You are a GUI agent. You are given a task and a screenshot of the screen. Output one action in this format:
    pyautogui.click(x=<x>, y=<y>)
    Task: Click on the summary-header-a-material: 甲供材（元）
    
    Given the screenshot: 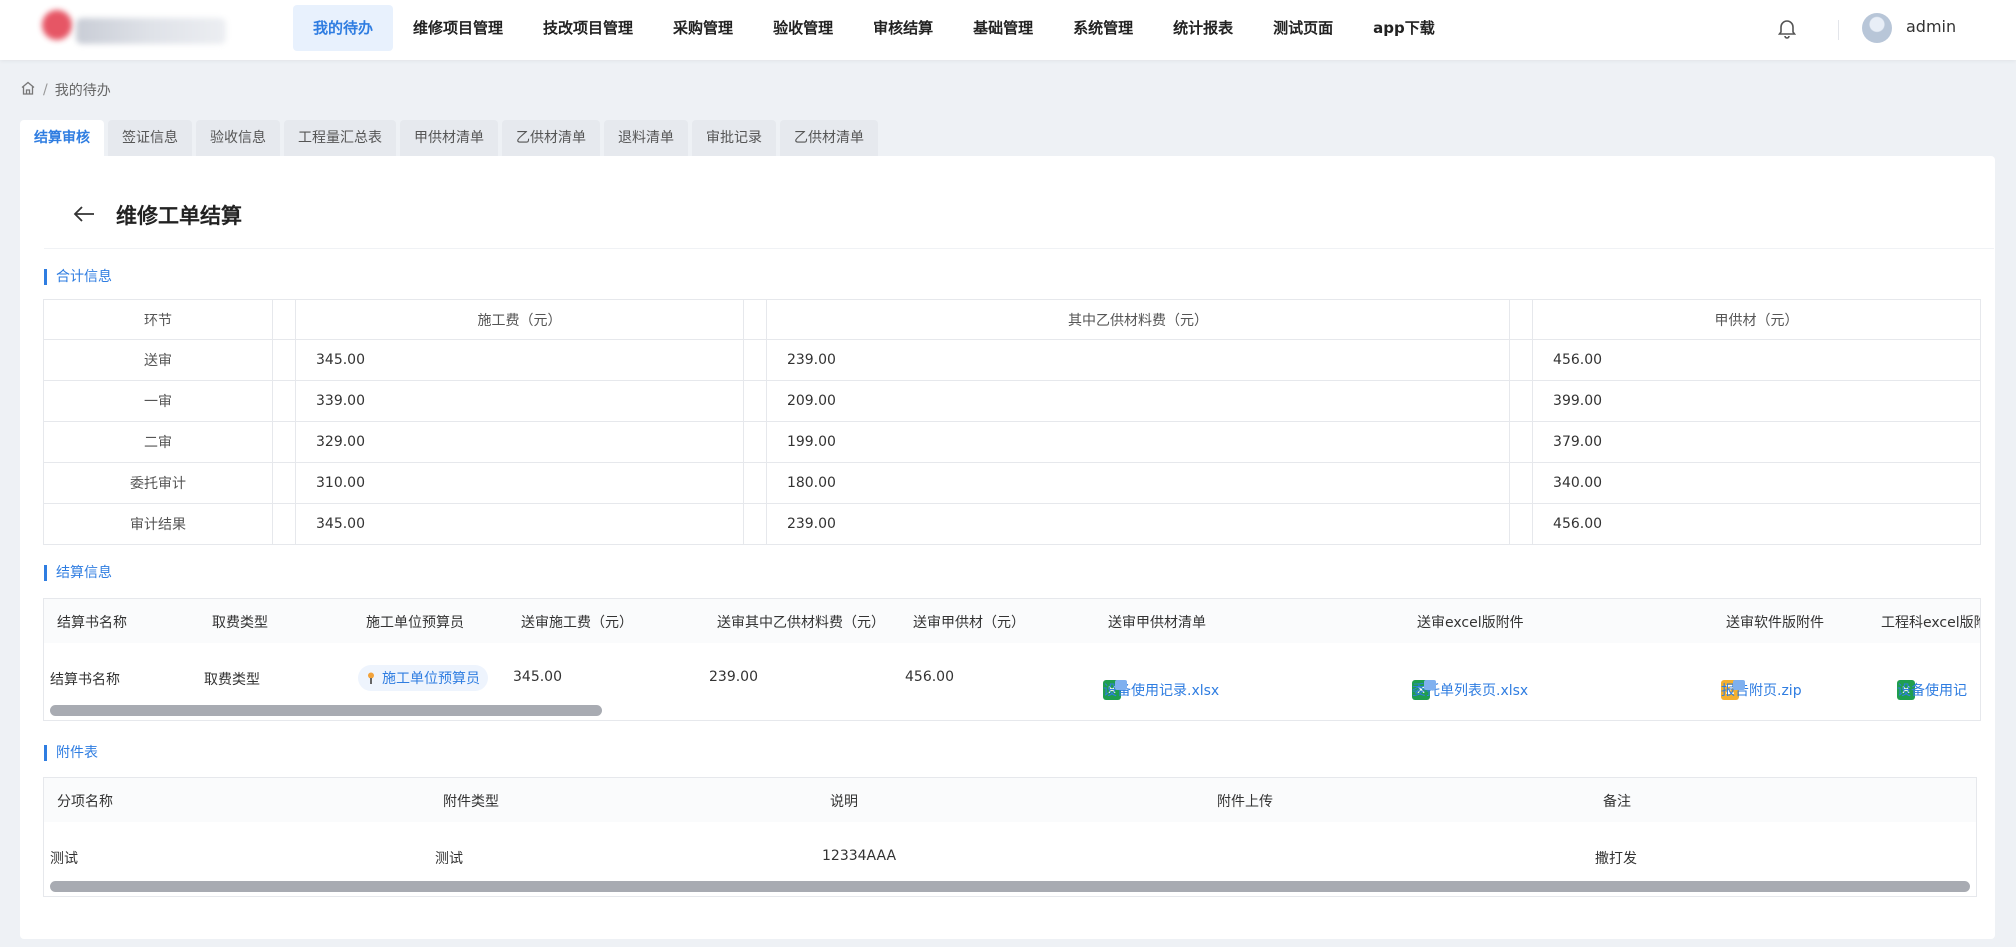 What is the action you would take?
    pyautogui.click(x=1756, y=319)
    